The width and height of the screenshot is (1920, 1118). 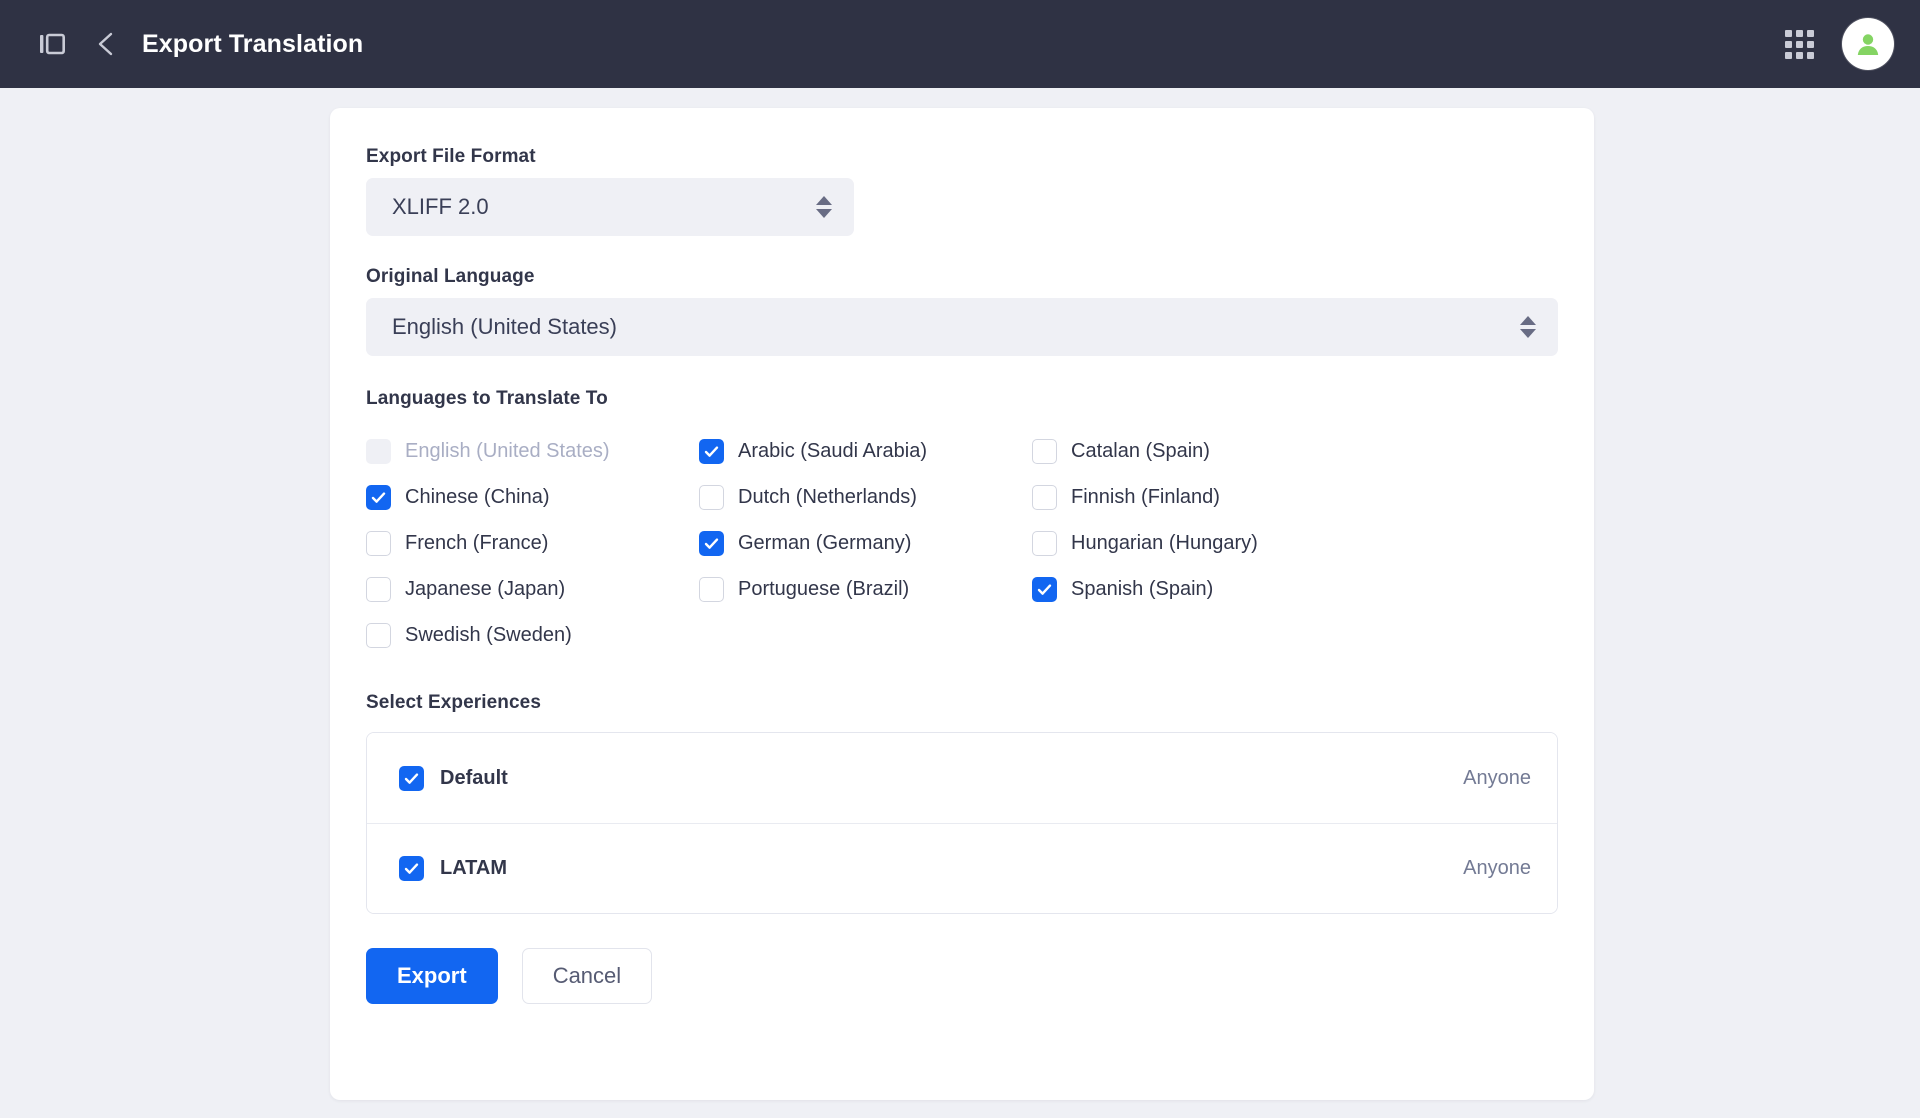 I want to click on language-label: French (France), so click(x=477, y=542).